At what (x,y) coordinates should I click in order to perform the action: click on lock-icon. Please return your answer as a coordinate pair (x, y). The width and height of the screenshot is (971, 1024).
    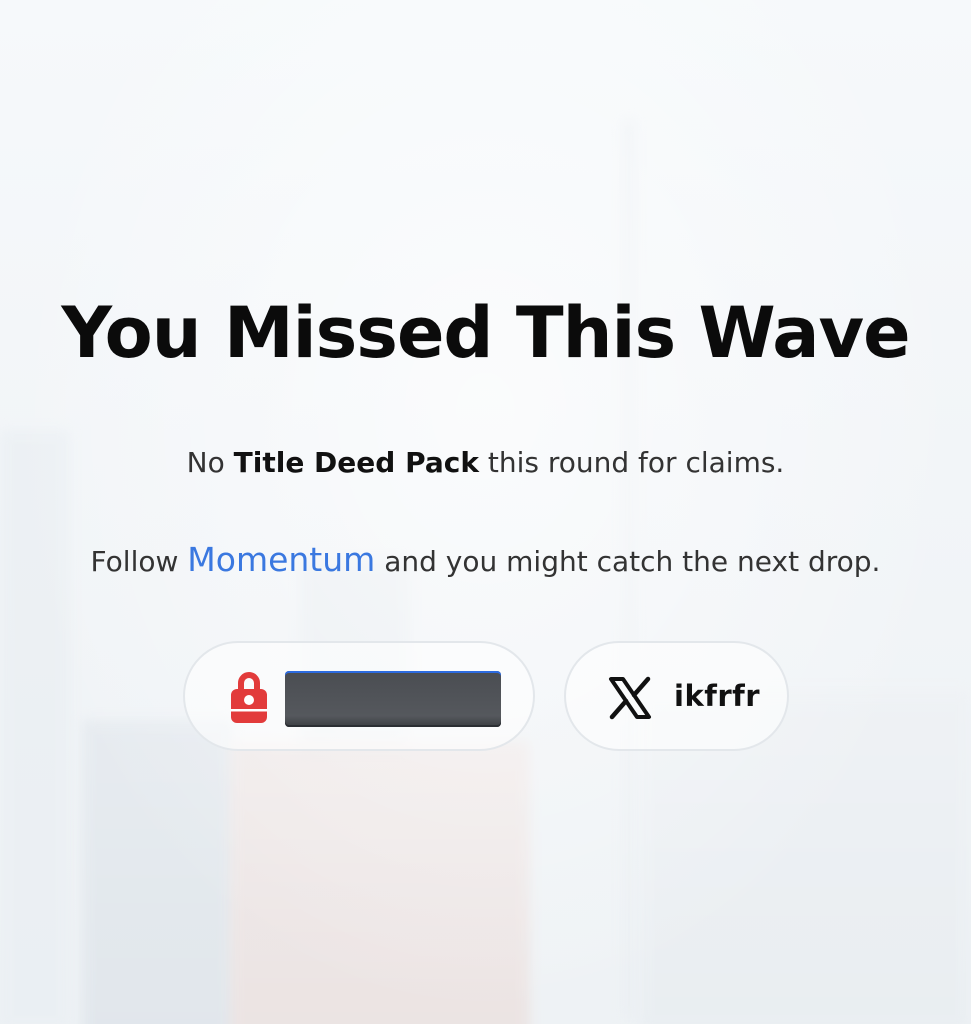
    Looking at the image, I should click on (249, 697).